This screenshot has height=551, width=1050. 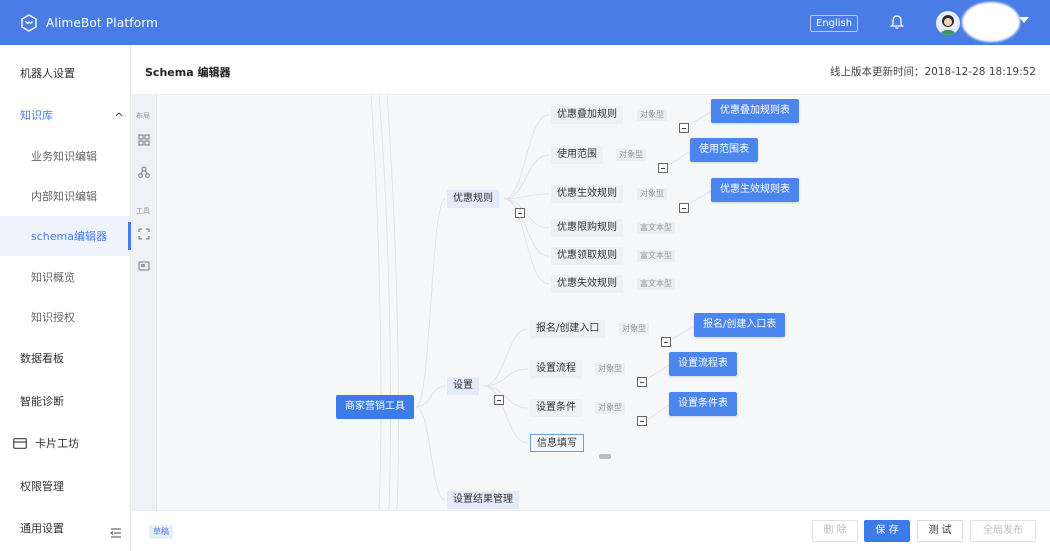 I want to click on mindmap-table-node: 优惠生效规则表, so click(x=755, y=190).